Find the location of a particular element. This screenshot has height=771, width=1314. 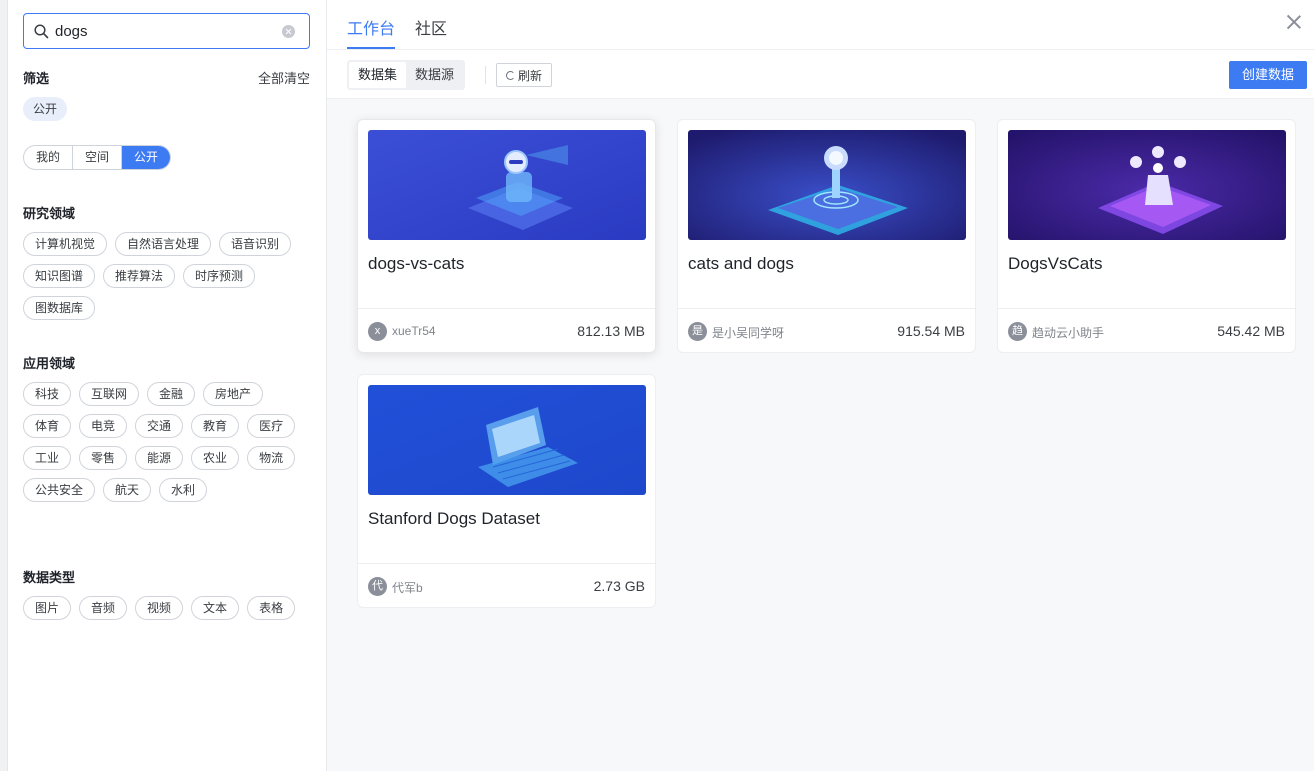

header-tabs: 工作台 社区 is located at coordinates (820, 25).